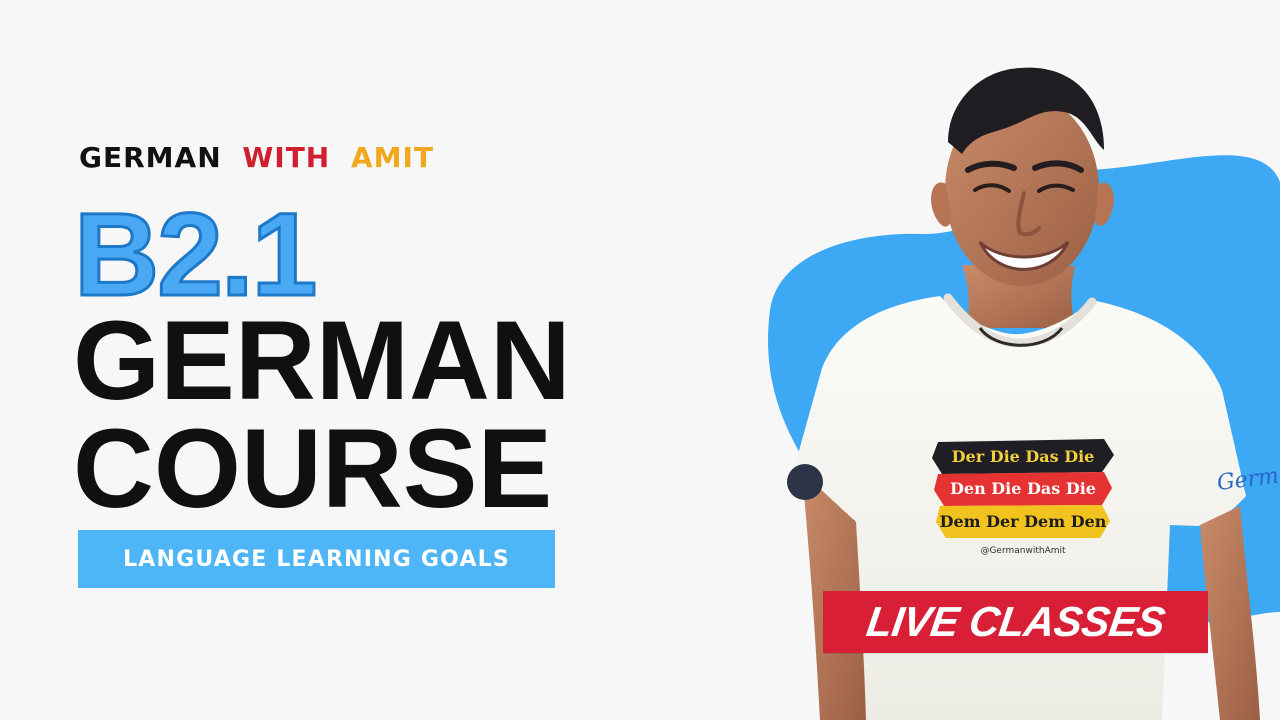 Image resolution: width=1280 pixels, height=720 pixels. Describe the element at coordinates (286, 157) in the screenshot. I see `brand-title-with: WITH` at that location.